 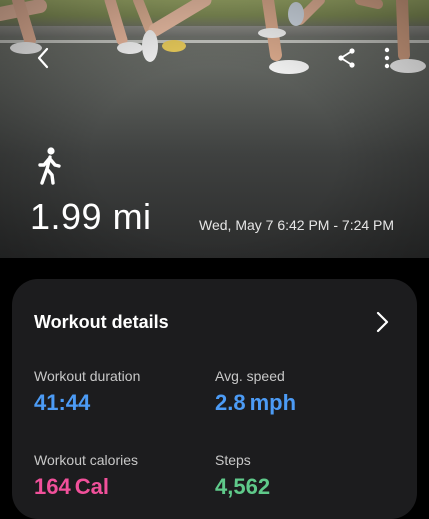 I want to click on chevron-right-icon, so click(x=382, y=322).